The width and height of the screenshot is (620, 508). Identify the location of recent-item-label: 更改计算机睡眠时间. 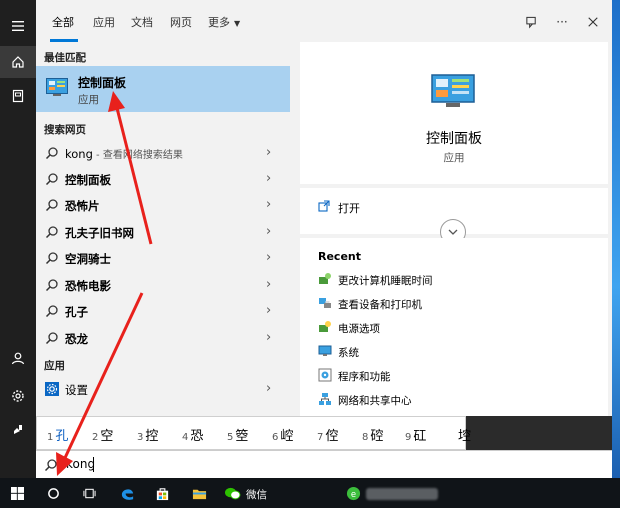
(385, 281).